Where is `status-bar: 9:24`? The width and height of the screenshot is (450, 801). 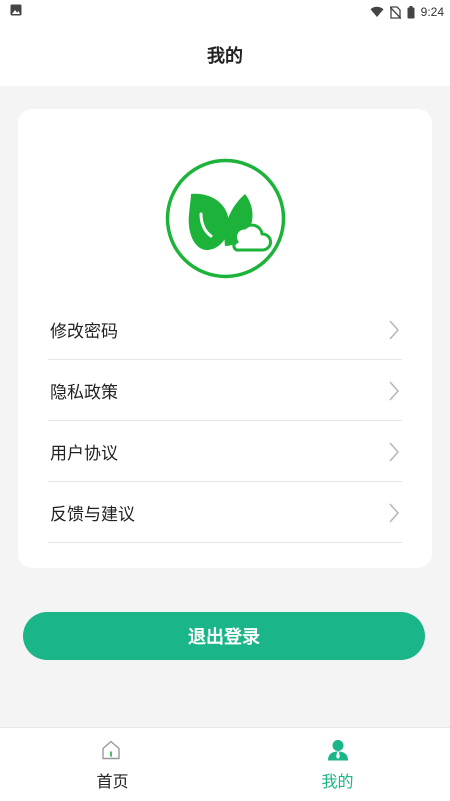 status-bar: 9:24 is located at coordinates (225, 12).